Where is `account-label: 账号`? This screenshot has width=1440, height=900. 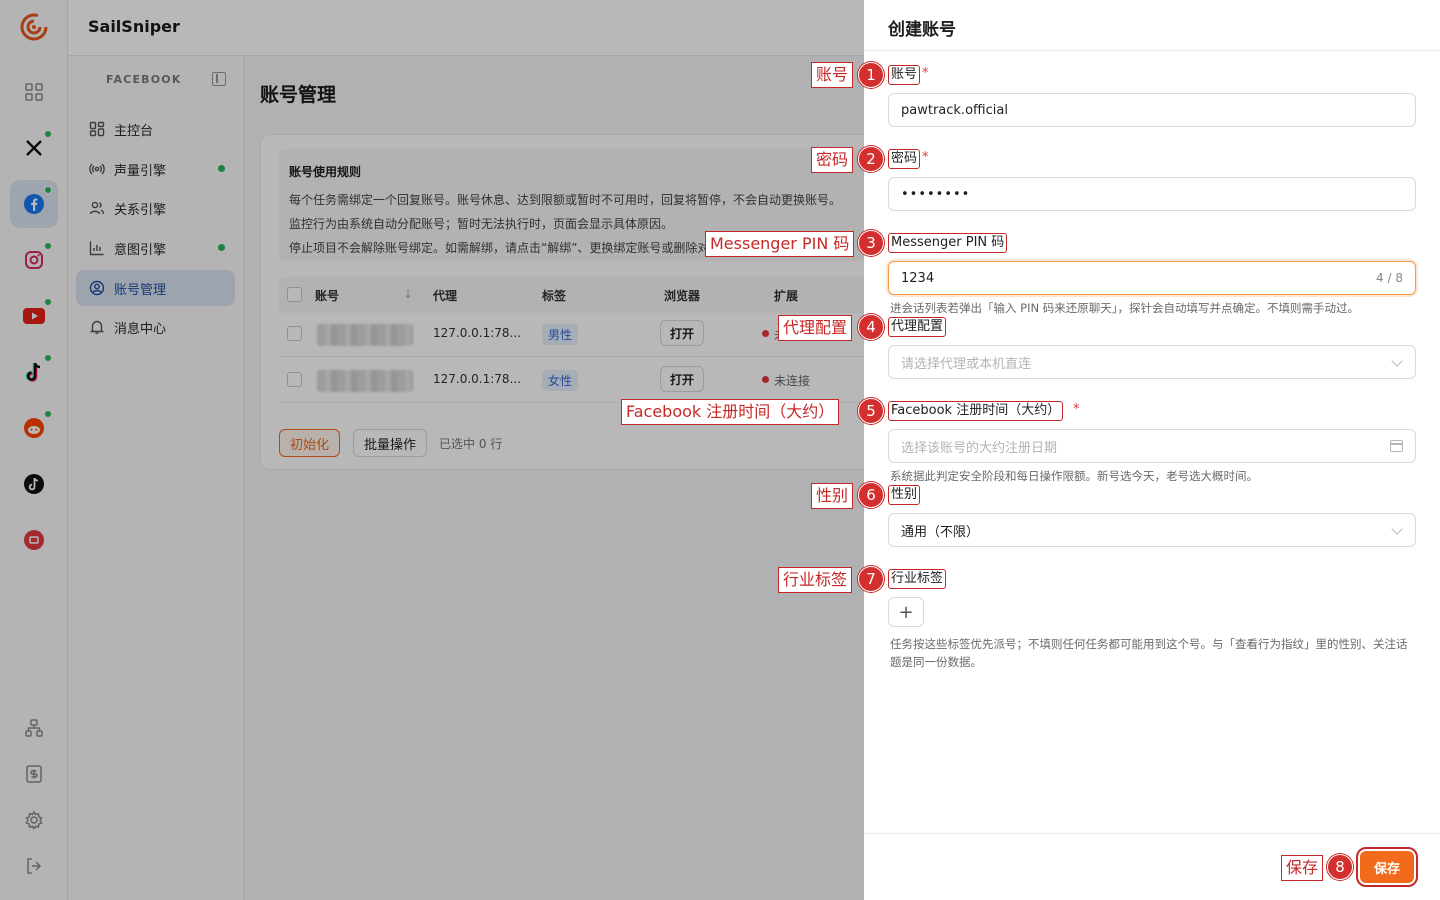
account-label: 账号 is located at coordinates (904, 75).